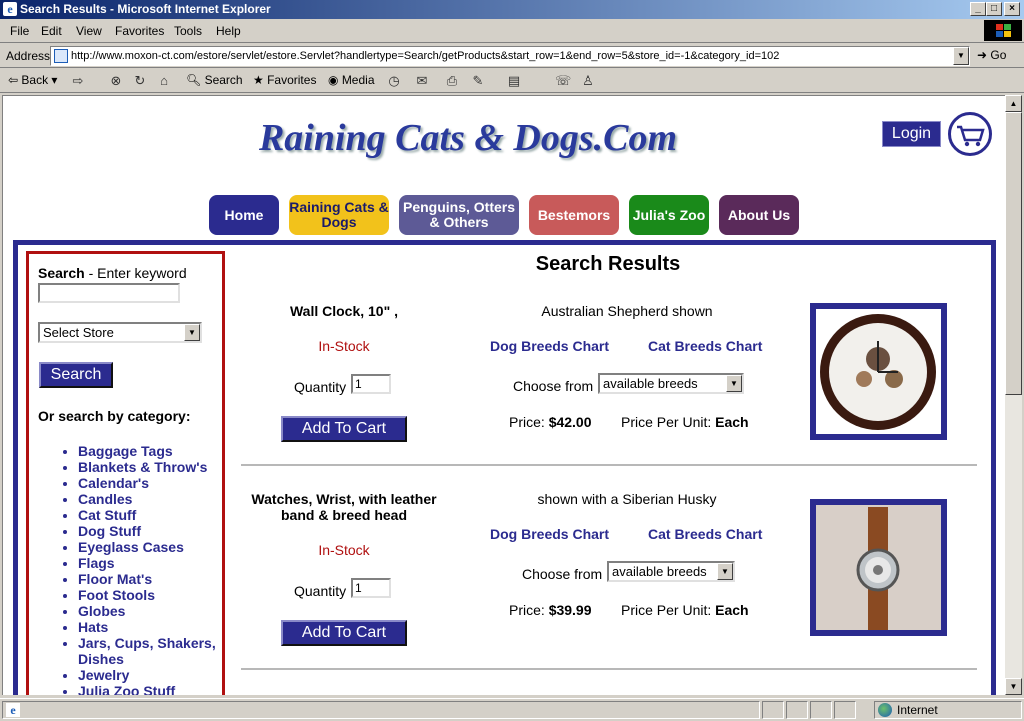 This screenshot has height=721, width=1024. What do you see at coordinates (140, 81) in the screenshot?
I see `refresh-icon: ↻` at bounding box center [140, 81].